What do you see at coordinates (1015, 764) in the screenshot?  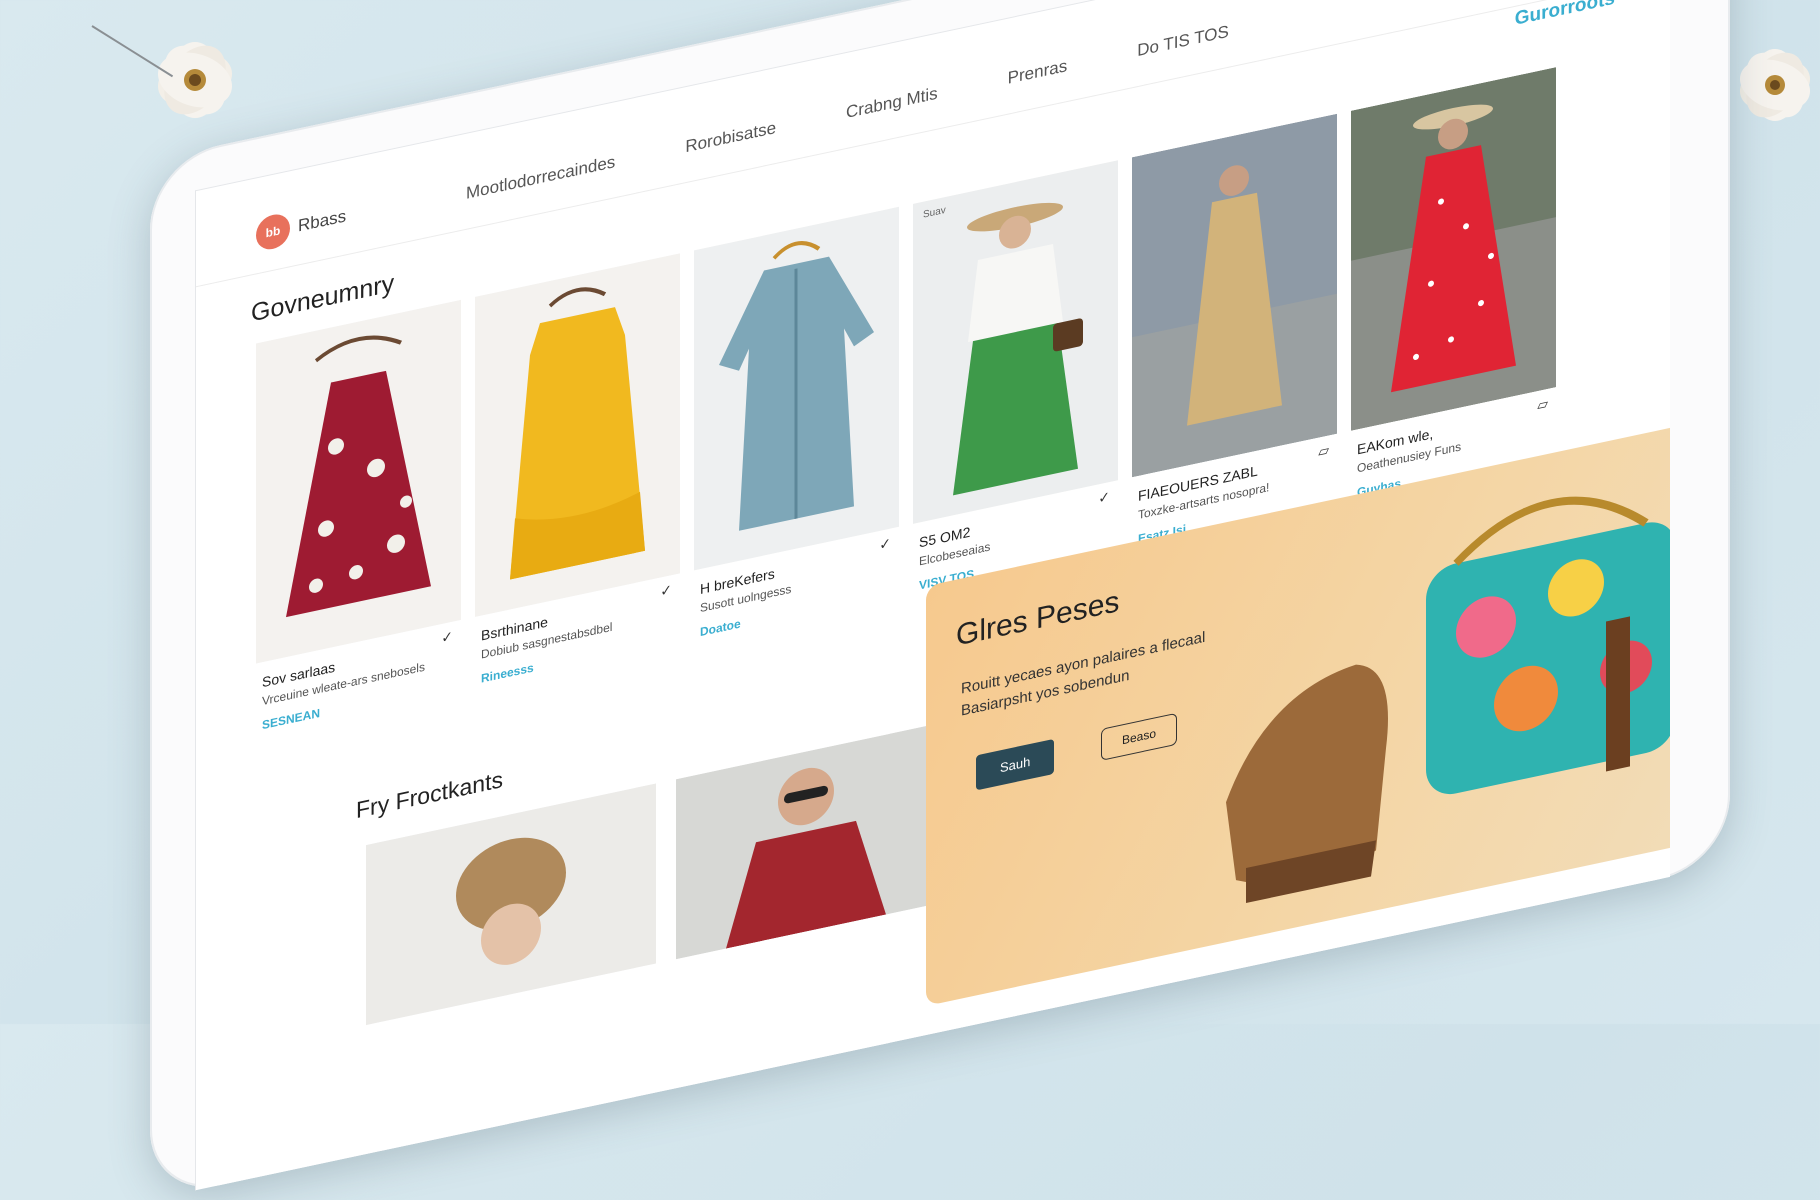 I see `promo-primary-button: Sauh` at bounding box center [1015, 764].